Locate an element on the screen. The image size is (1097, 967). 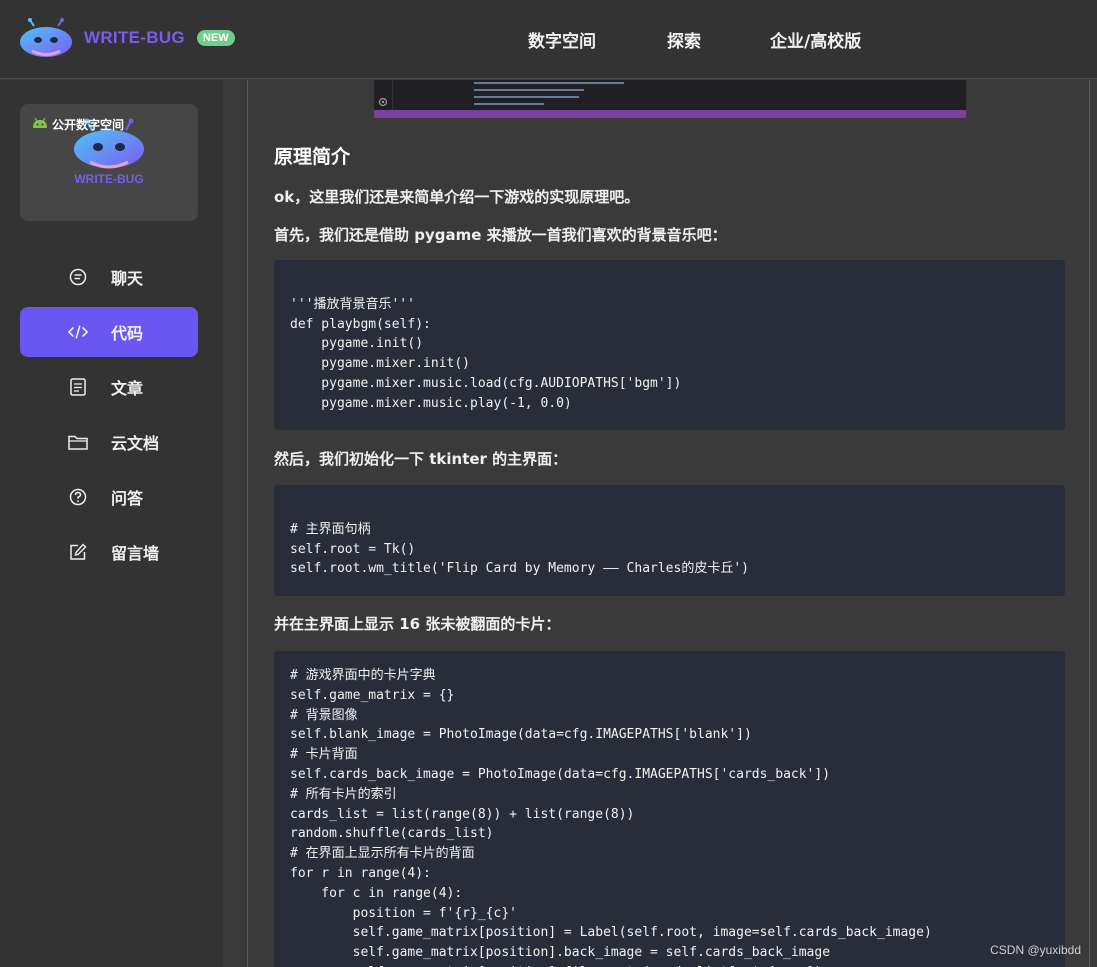
android-icon is located at coordinates (40, 124).